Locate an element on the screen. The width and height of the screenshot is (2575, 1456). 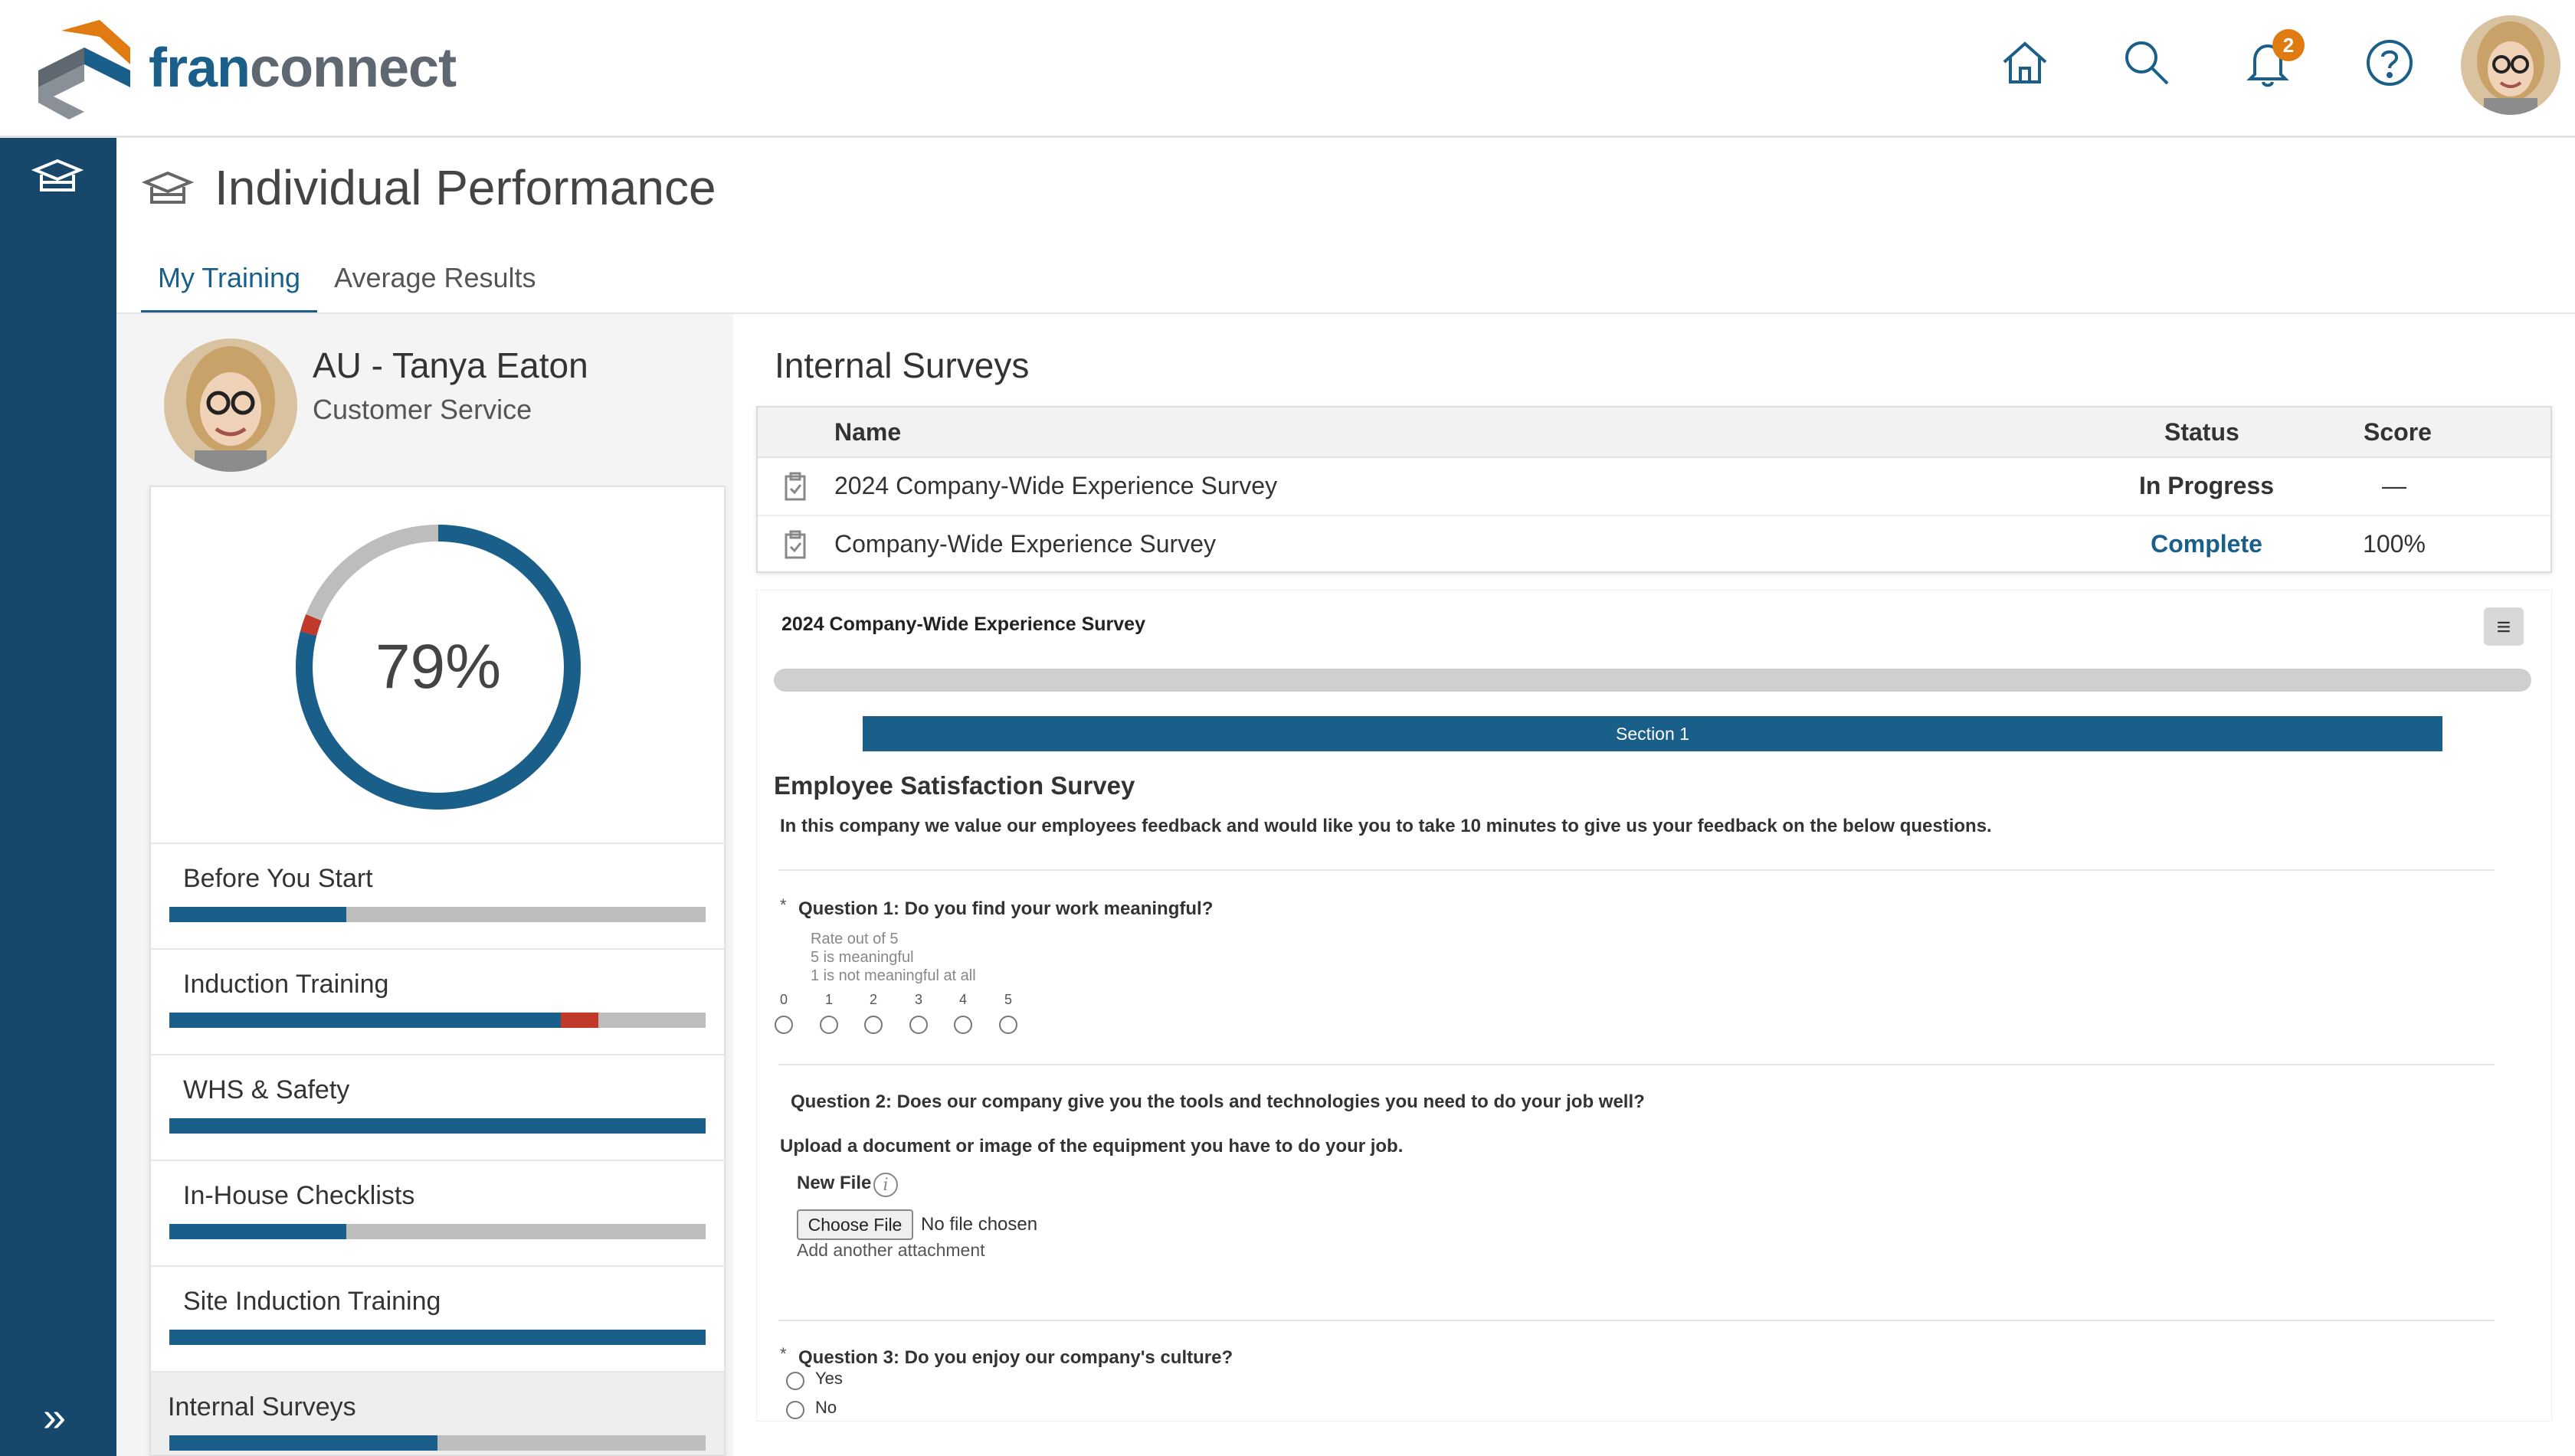
option-yes-label: Yes is located at coordinates (829, 1378).